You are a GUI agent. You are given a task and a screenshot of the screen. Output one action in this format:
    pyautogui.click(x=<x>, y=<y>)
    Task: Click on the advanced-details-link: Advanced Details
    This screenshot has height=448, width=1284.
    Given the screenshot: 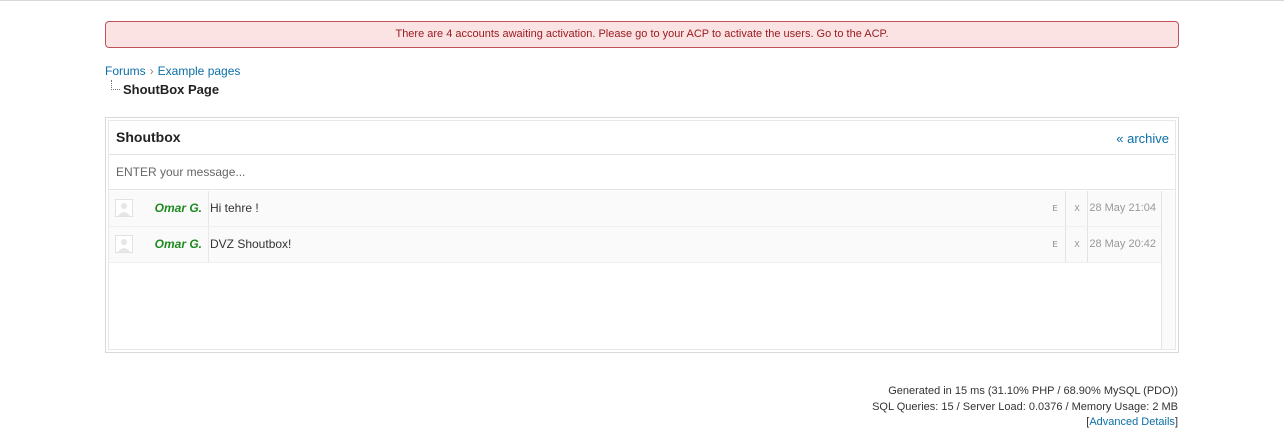 What is the action you would take?
    pyautogui.click(x=1132, y=422)
    